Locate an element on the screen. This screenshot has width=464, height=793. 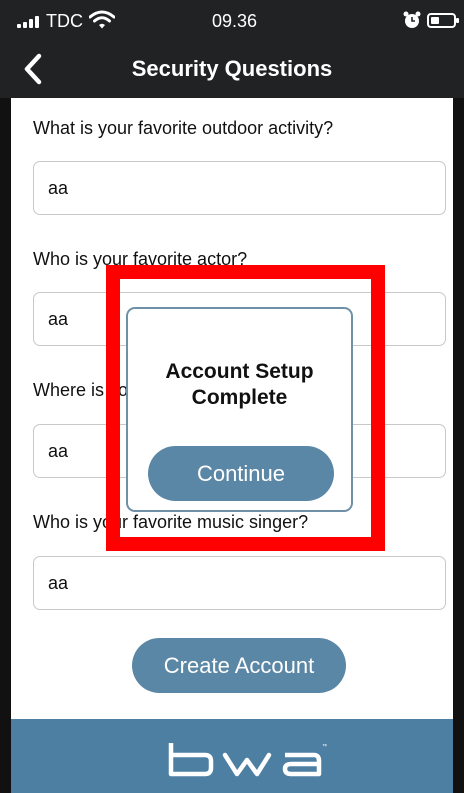
carrier-label: TDC is located at coordinates (64, 21).